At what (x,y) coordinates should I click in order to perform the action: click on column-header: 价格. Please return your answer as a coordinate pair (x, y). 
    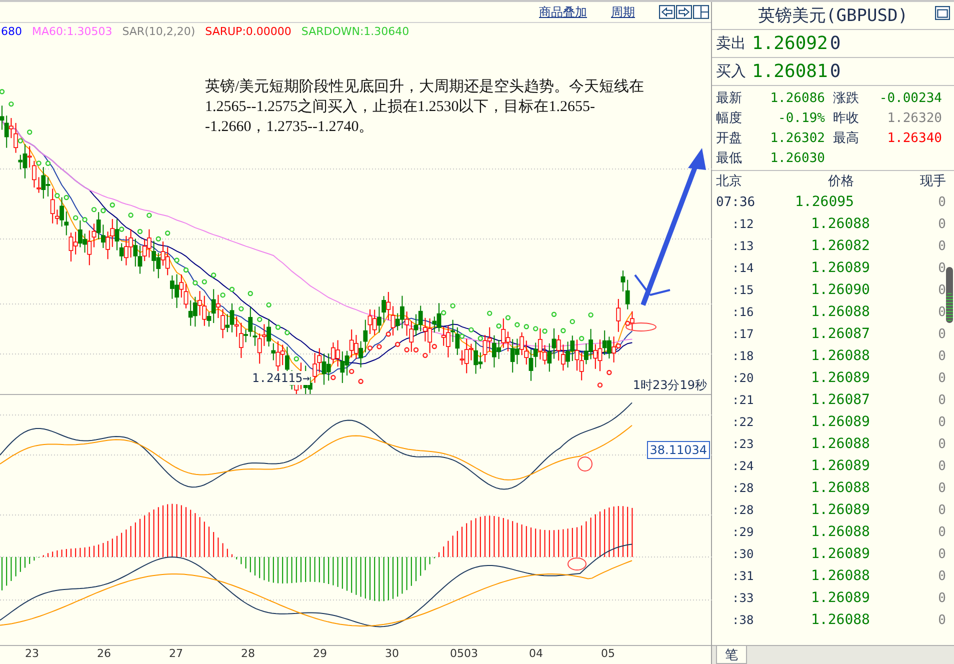
    Looking at the image, I should click on (840, 181).